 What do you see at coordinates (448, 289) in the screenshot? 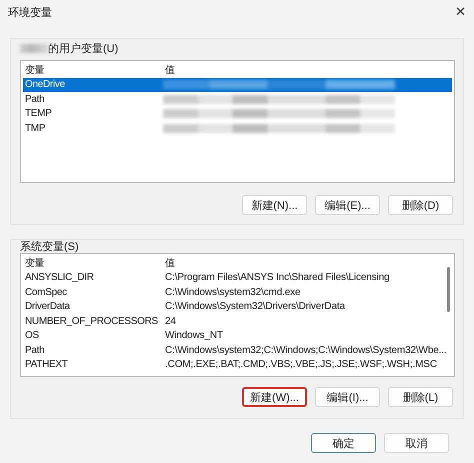
I see `scrollbar-thumb` at bounding box center [448, 289].